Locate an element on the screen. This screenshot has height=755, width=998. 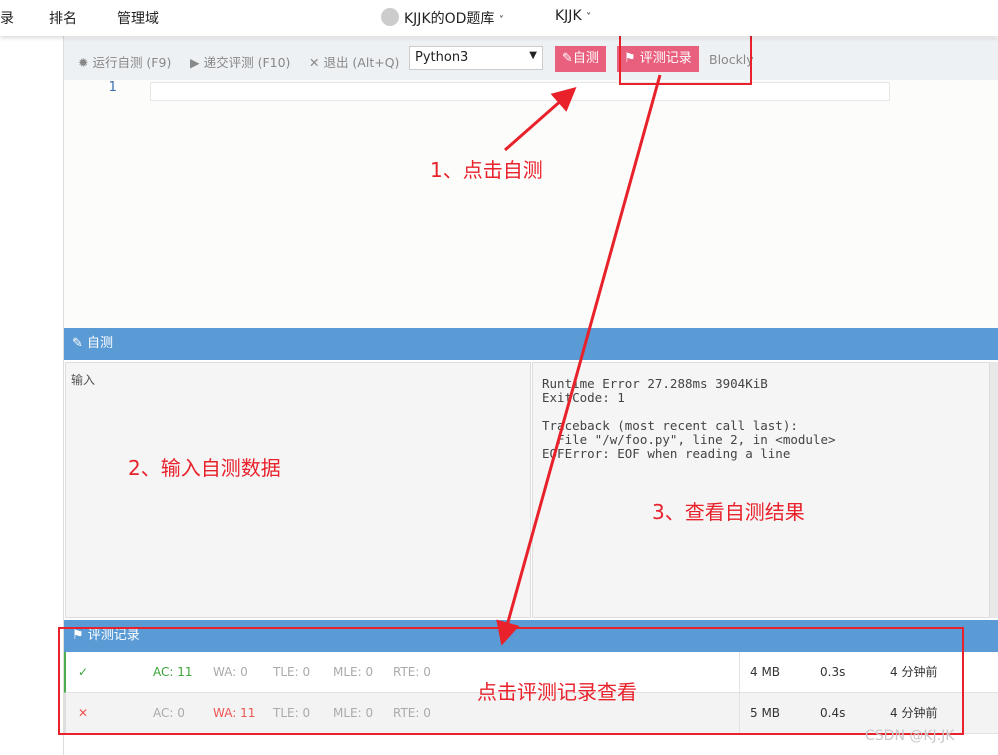
watermark: CSDN @KJ.JK is located at coordinates (910, 736).